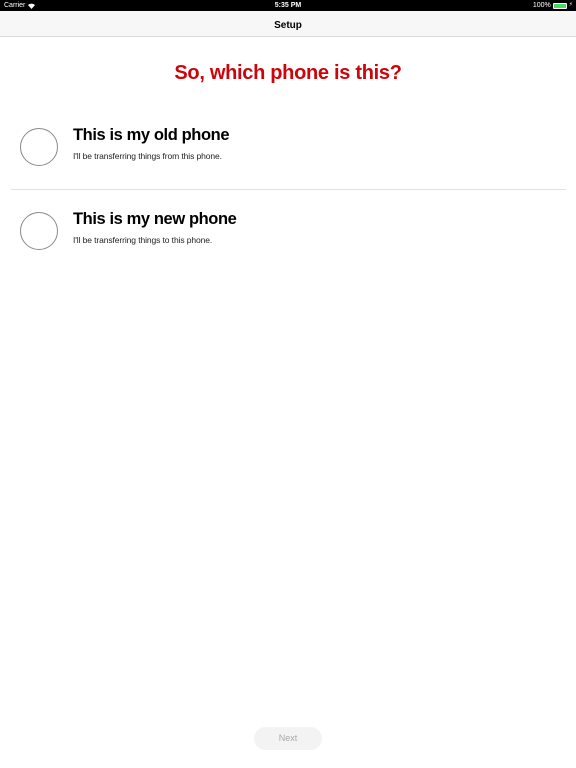  I want to click on navigation-bar: Setup, so click(288, 24).